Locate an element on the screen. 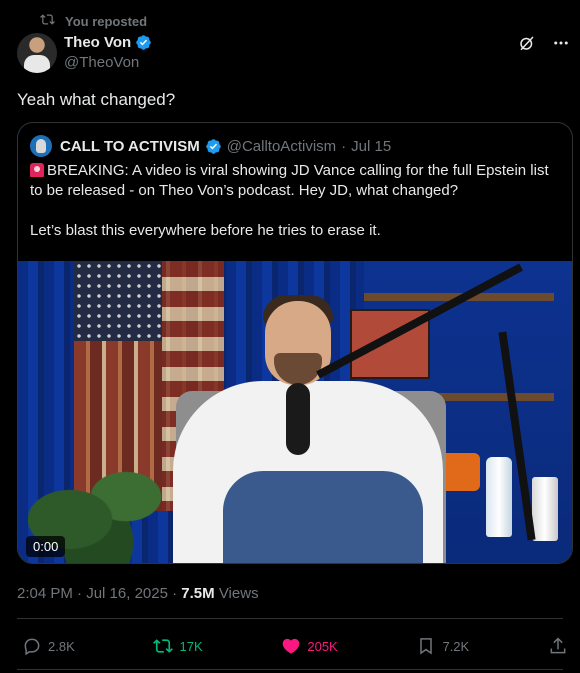 The image size is (580, 673). author-avatar is located at coordinates (37, 53).